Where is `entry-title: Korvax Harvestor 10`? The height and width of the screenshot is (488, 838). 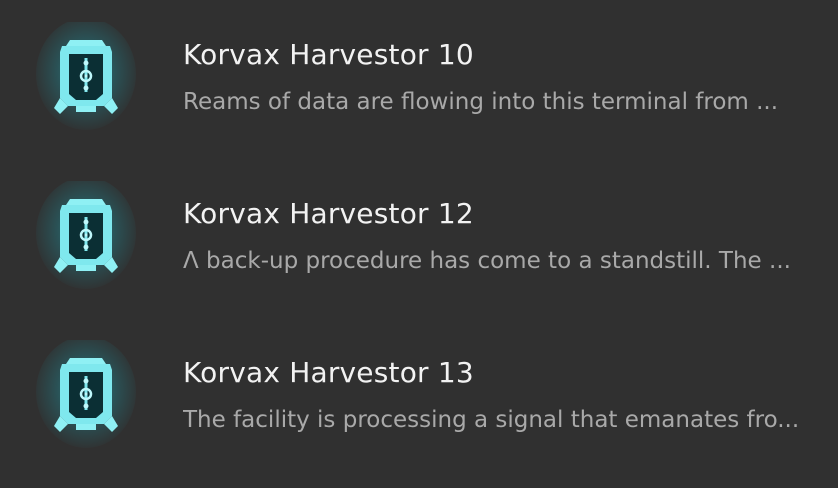 entry-title: Korvax Harvestor 10 is located at coordinates (328, 54).